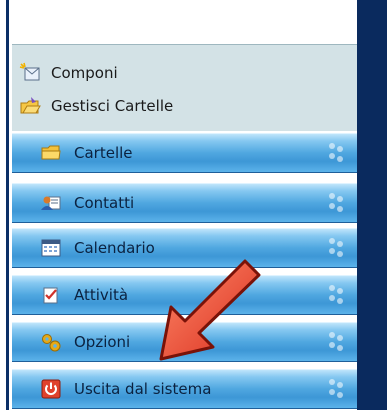 The image size is (387, 410). Describe the element at coordinates (51, 389) in the screenshot. I see `logout-power-icon` at that location.